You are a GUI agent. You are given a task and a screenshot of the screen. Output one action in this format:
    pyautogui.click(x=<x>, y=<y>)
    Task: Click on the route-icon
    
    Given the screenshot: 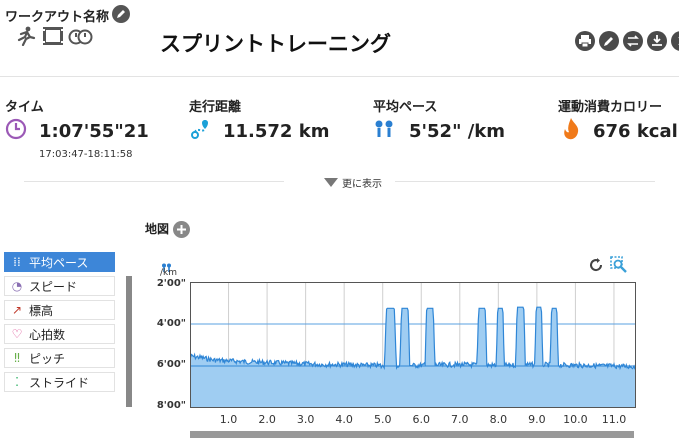 What is the action you would take?
    pyautogui.click(x=201, y=131)
    